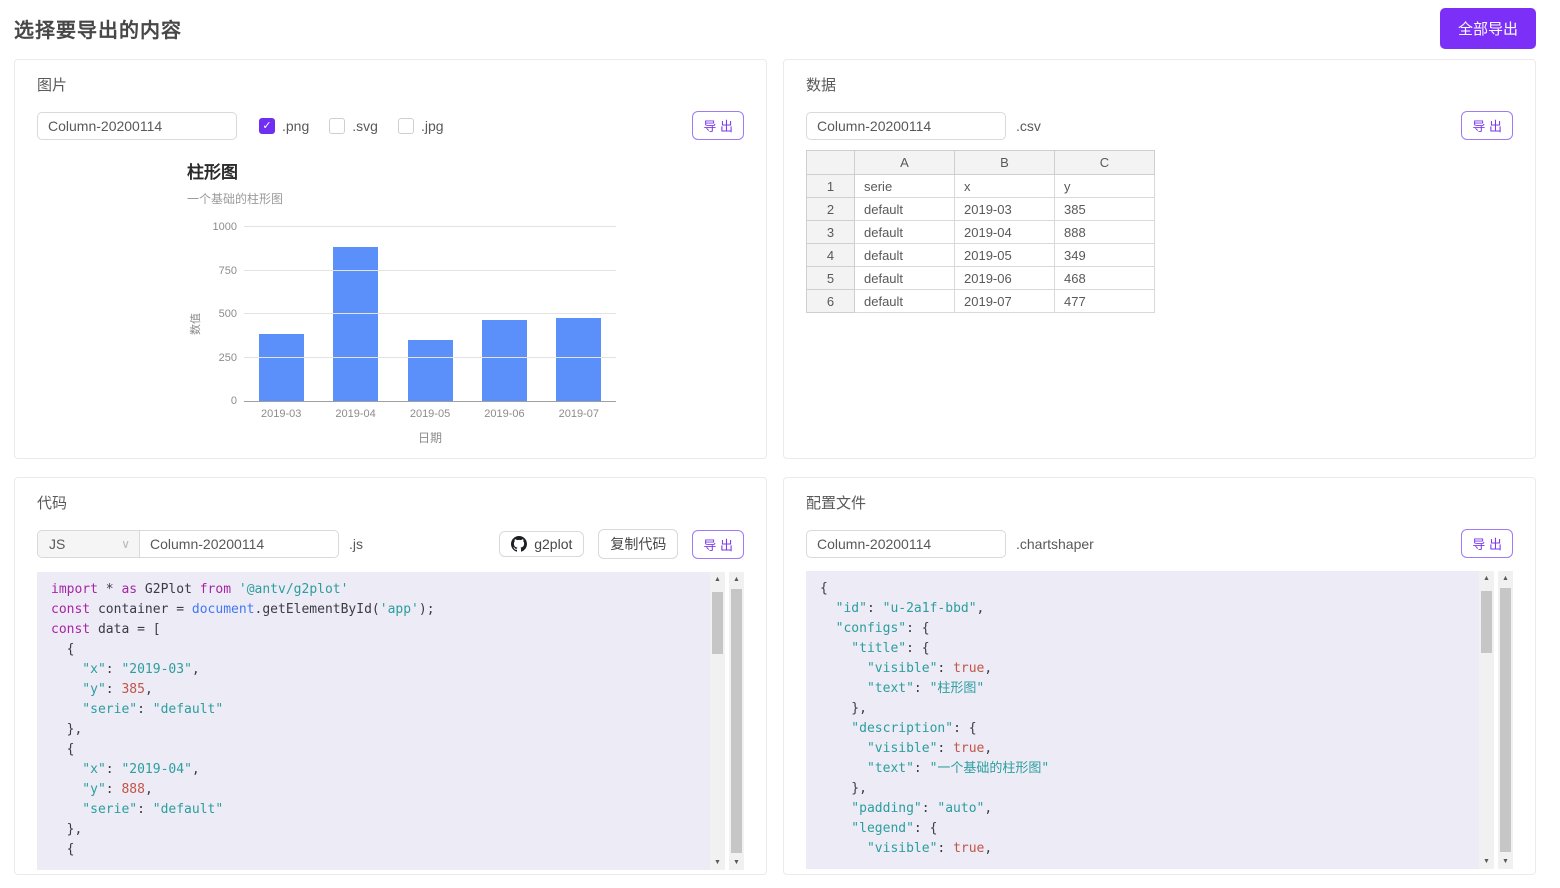 The width and height of the screenshot is (1560, 888). Describe the element at coordinates (1486, 720) in the screenshot. I see `config-scrollbar-inner: ▲ ▼` at that location.